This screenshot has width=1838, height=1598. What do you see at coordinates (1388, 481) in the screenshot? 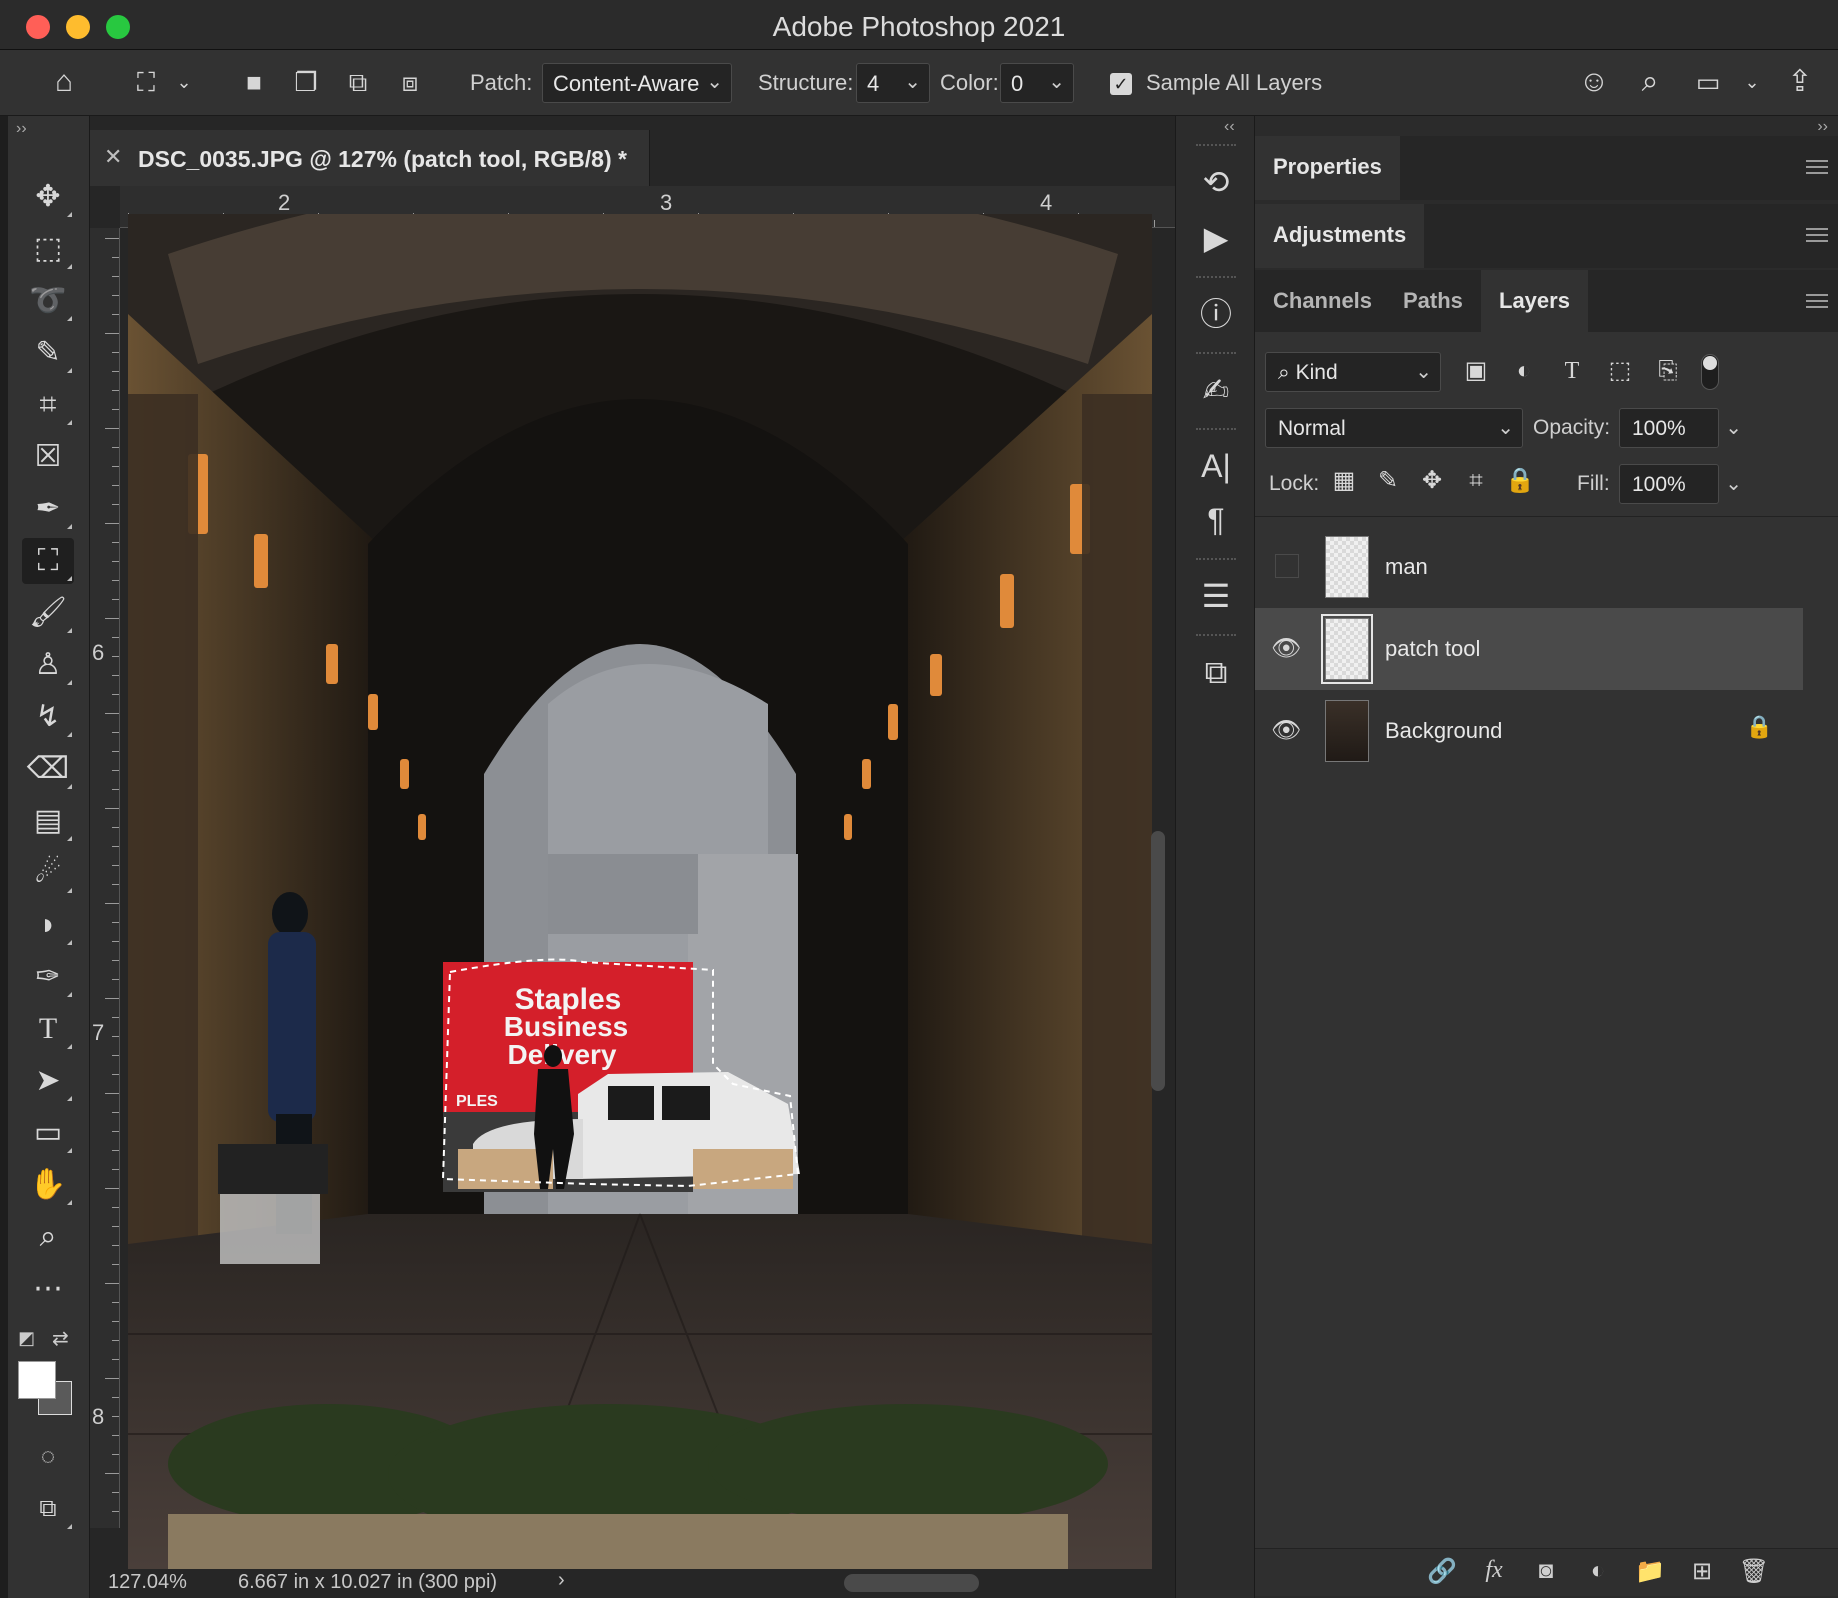
I see `lock-image-pixels-icon: ✎` at bounding box center [1388, 481].